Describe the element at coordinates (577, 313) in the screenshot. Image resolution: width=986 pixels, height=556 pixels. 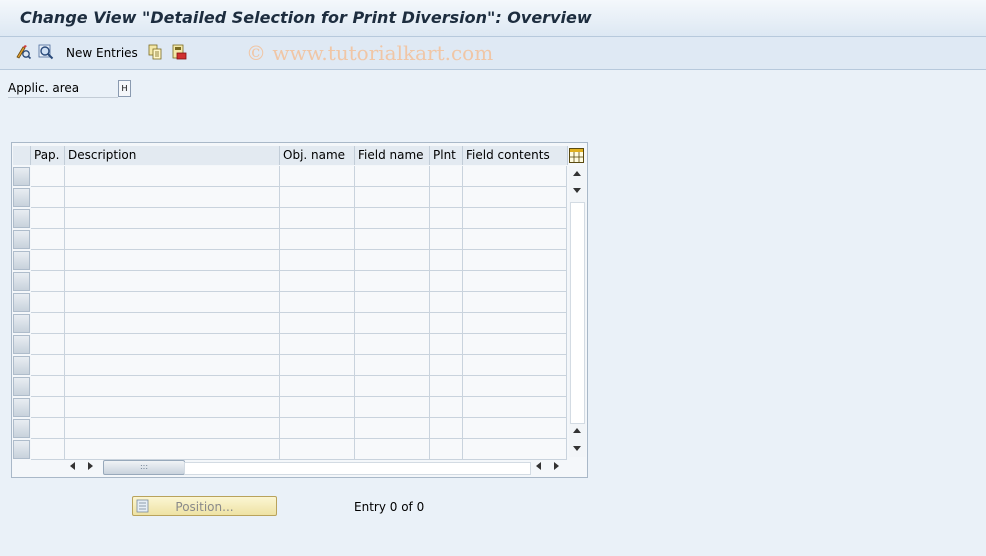
I see `vertical-scroll-track` at that location.